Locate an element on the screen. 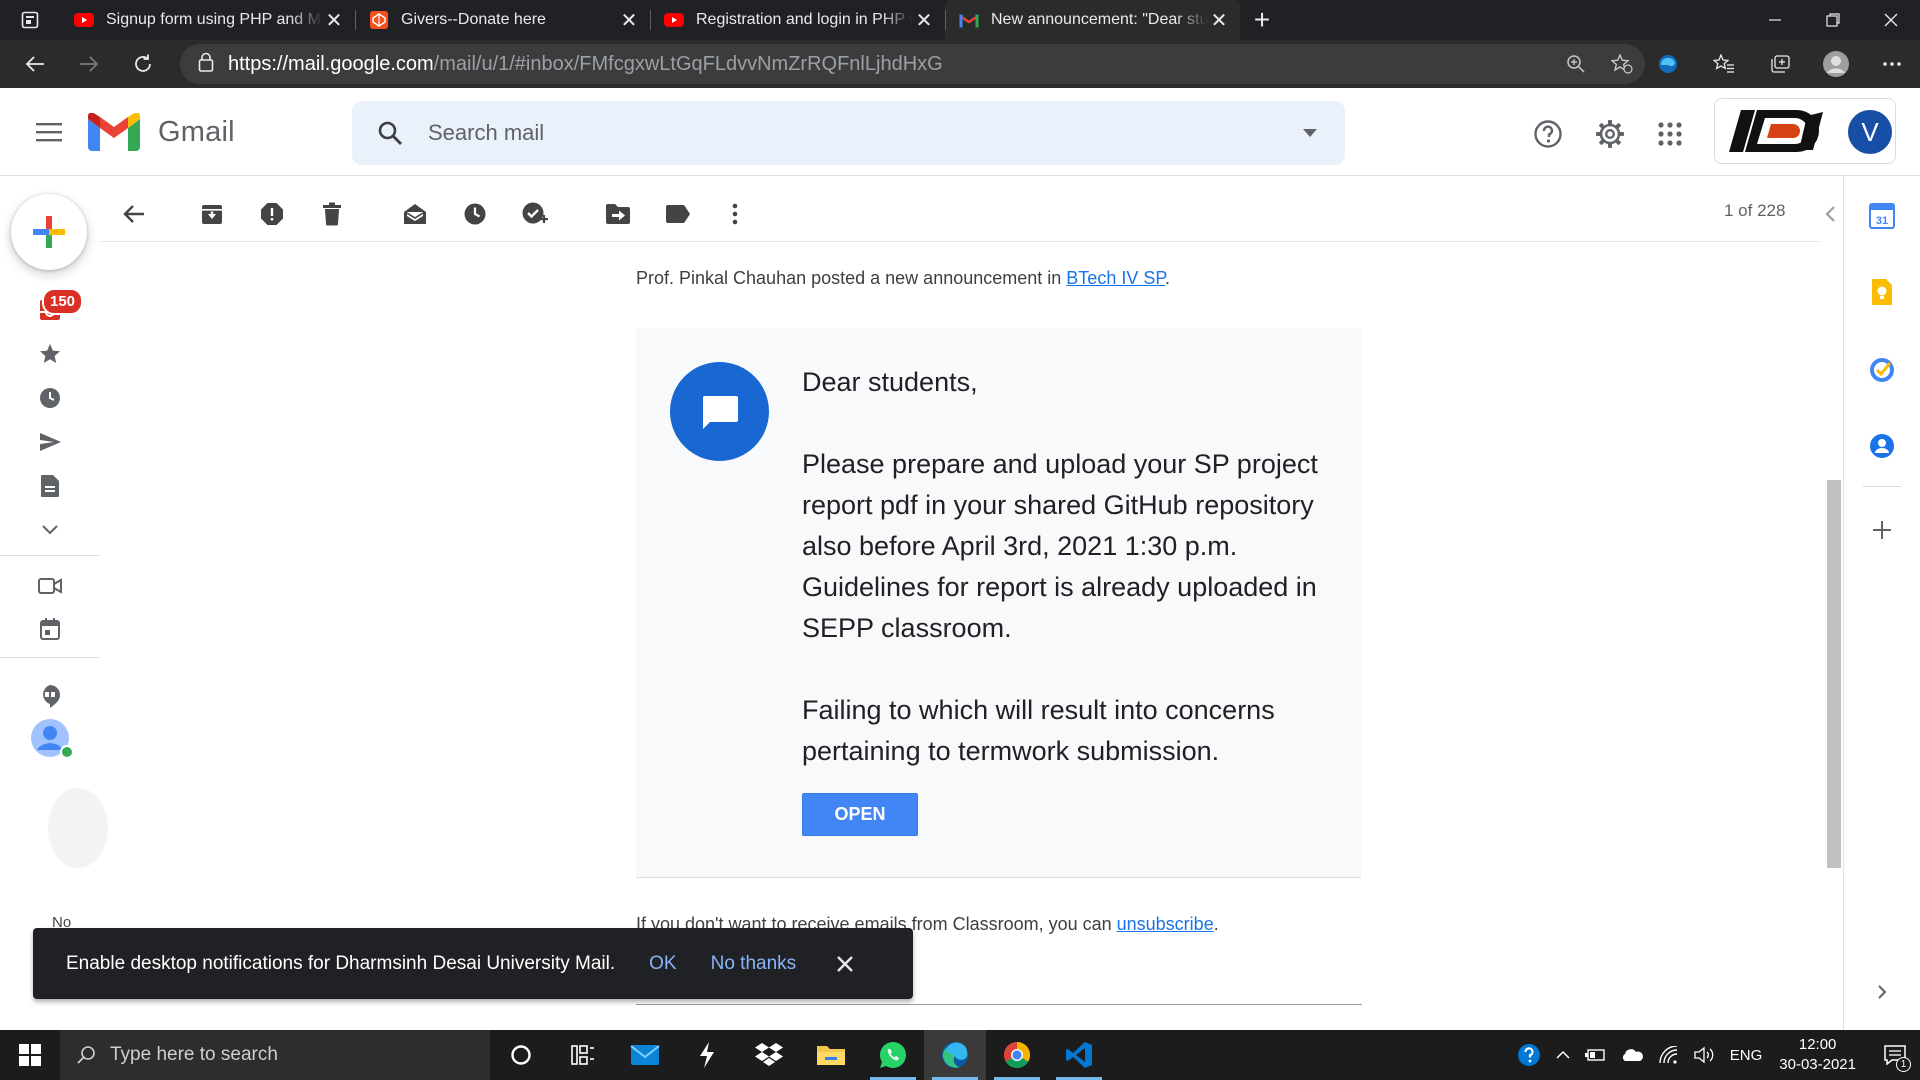  snoozed-nav is located at coordinates (50, 398).